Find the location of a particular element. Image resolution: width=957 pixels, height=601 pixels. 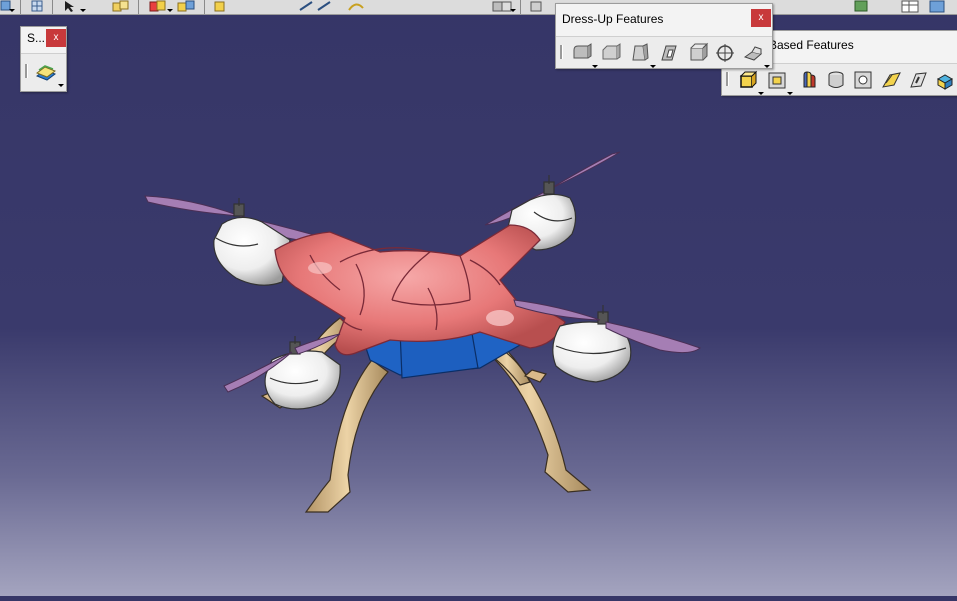

chamfer-icon is located at coordinates (611, 53).